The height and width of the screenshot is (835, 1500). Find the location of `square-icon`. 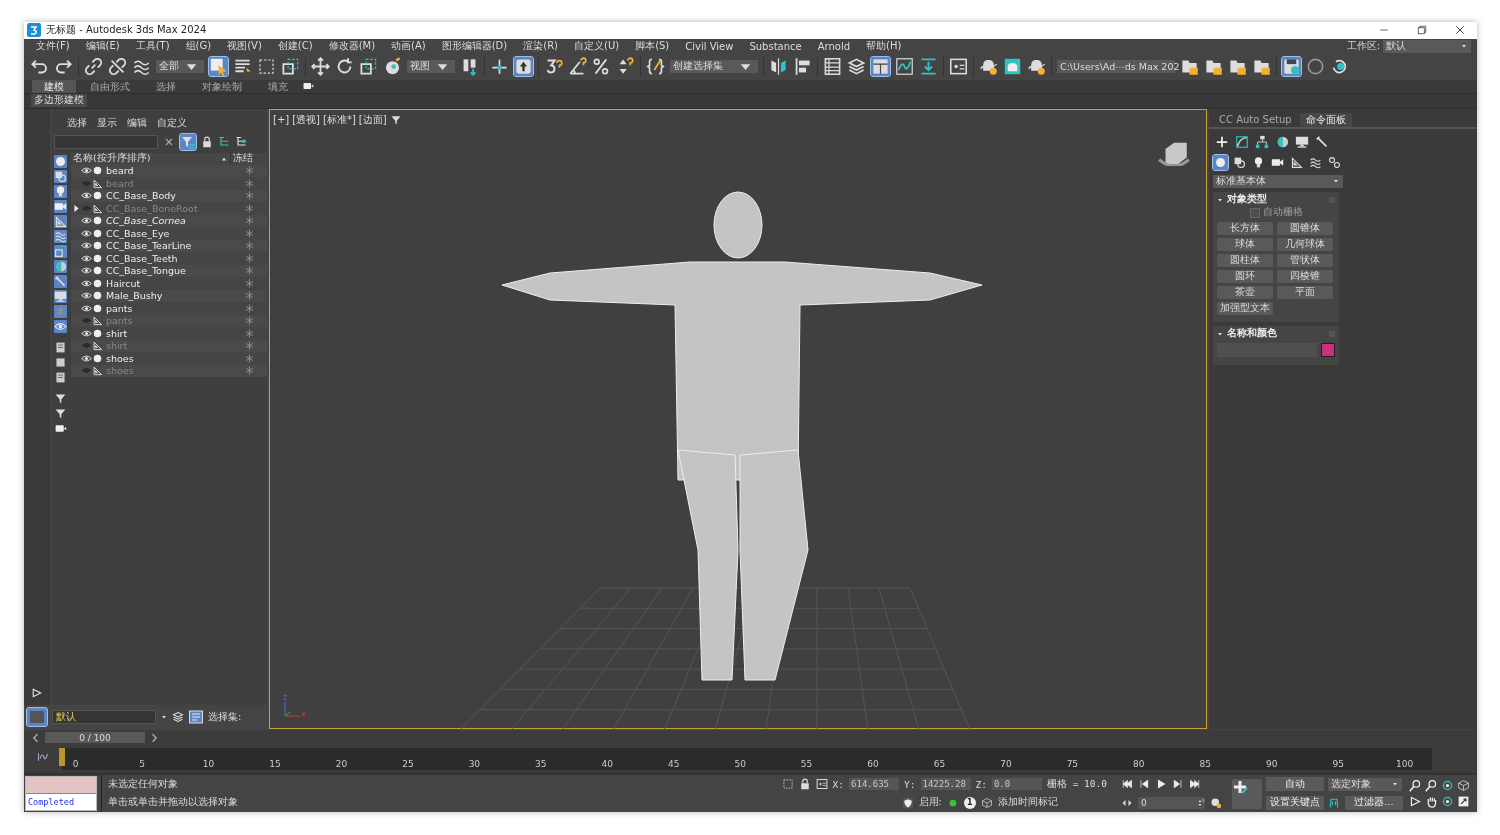

square-icon is located at coordinates (60, 362).